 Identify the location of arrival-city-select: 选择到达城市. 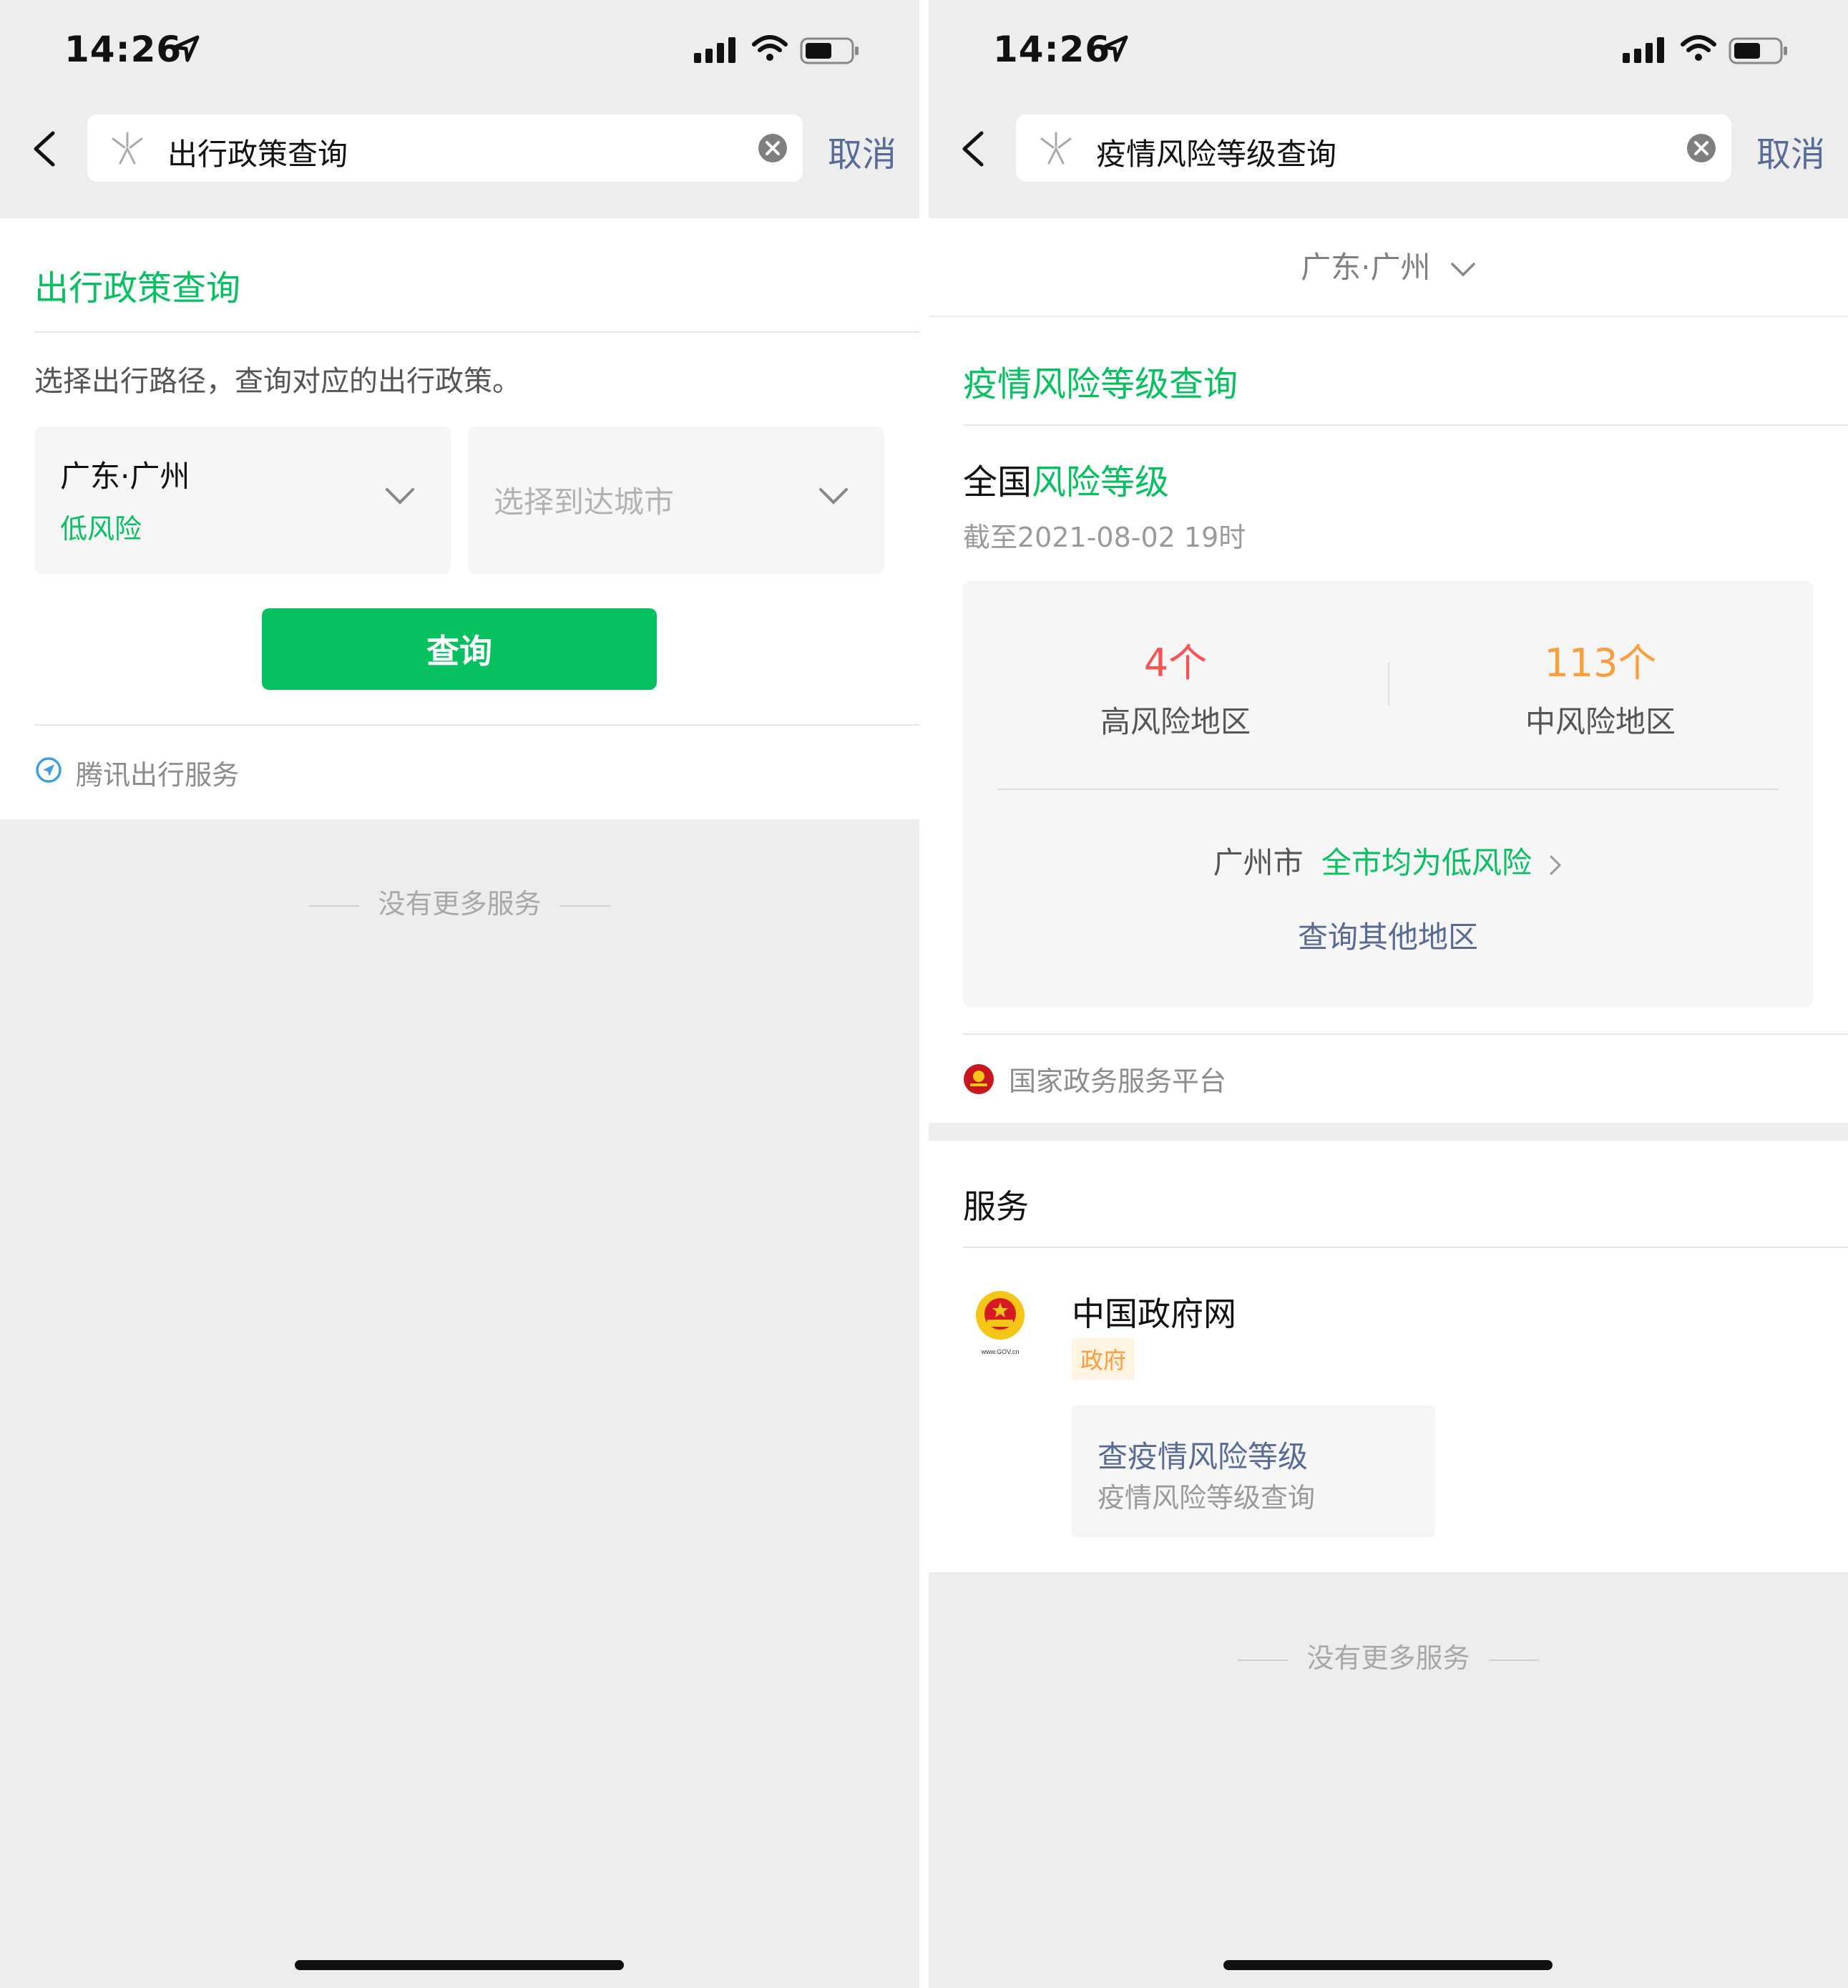
(676, 501).